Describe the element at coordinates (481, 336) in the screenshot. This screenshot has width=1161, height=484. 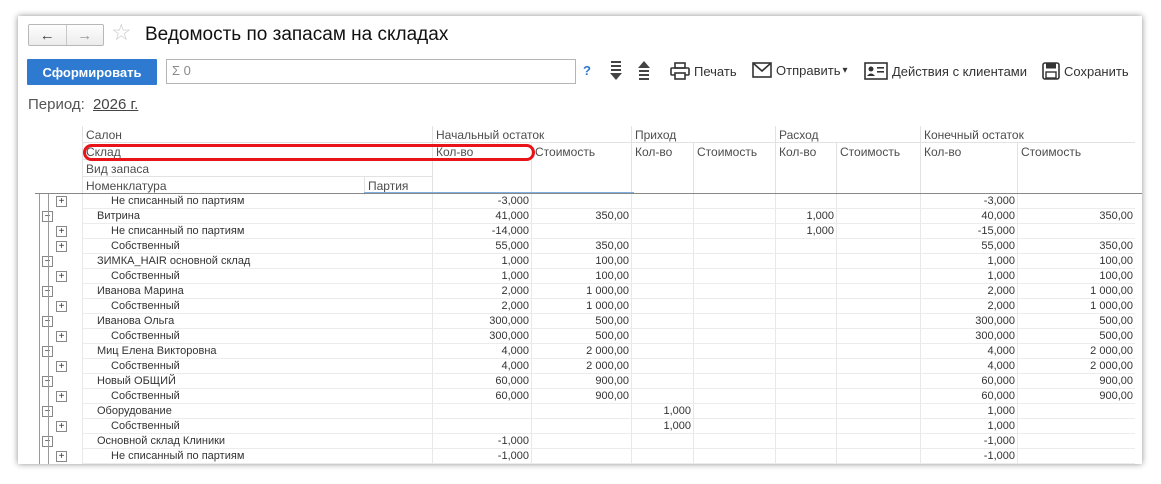
I see `cell-nq: 300,000` at that location.